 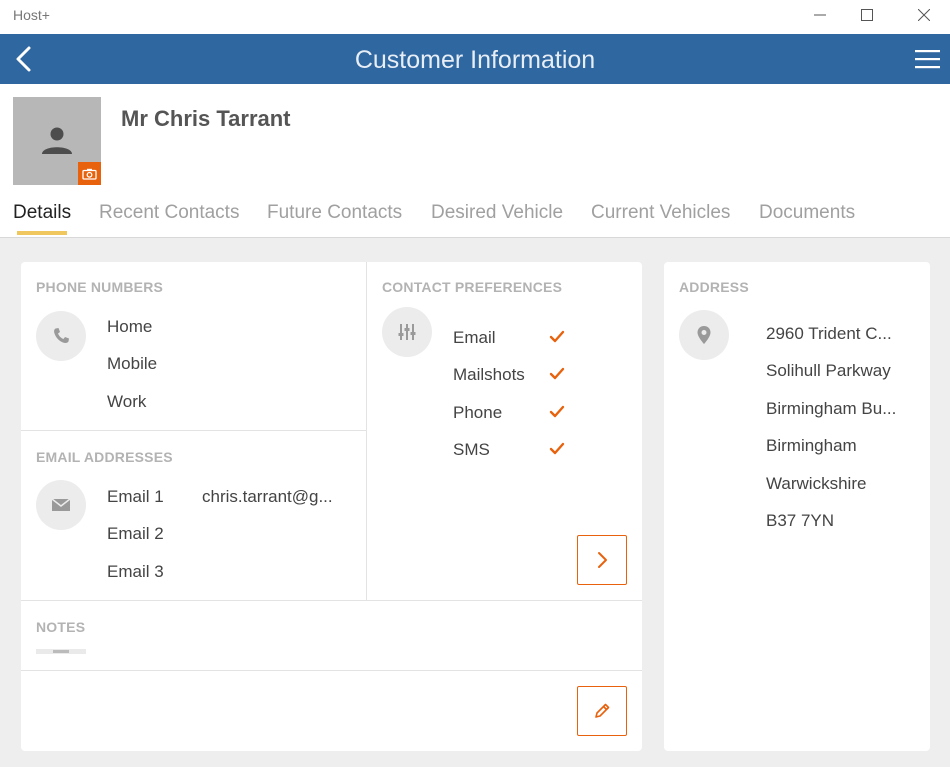 I want to click on phone-icon, so click(x=61, y=336).